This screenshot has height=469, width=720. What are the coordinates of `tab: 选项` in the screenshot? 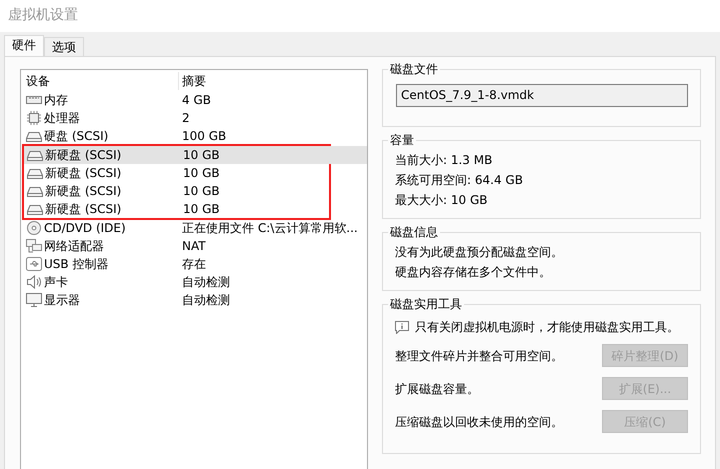 It's located at (64, 46).